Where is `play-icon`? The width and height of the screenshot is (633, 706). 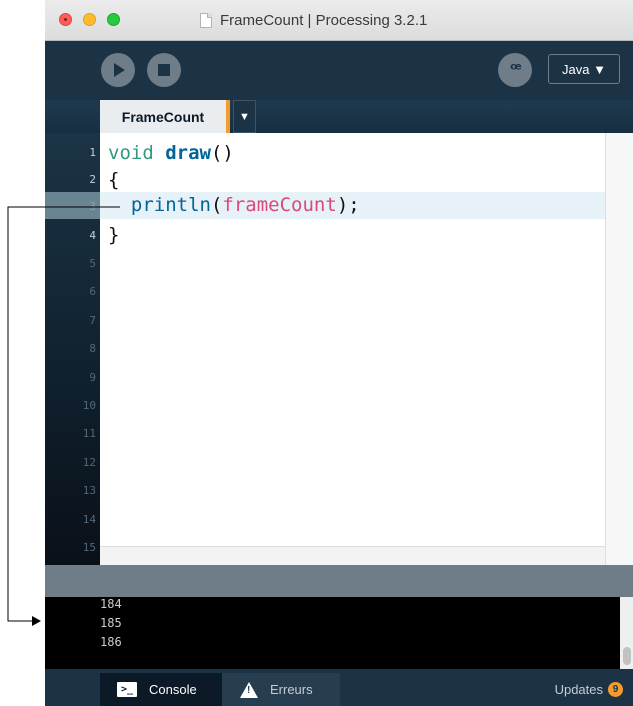 play-icon is located at coordinates (119, 70).